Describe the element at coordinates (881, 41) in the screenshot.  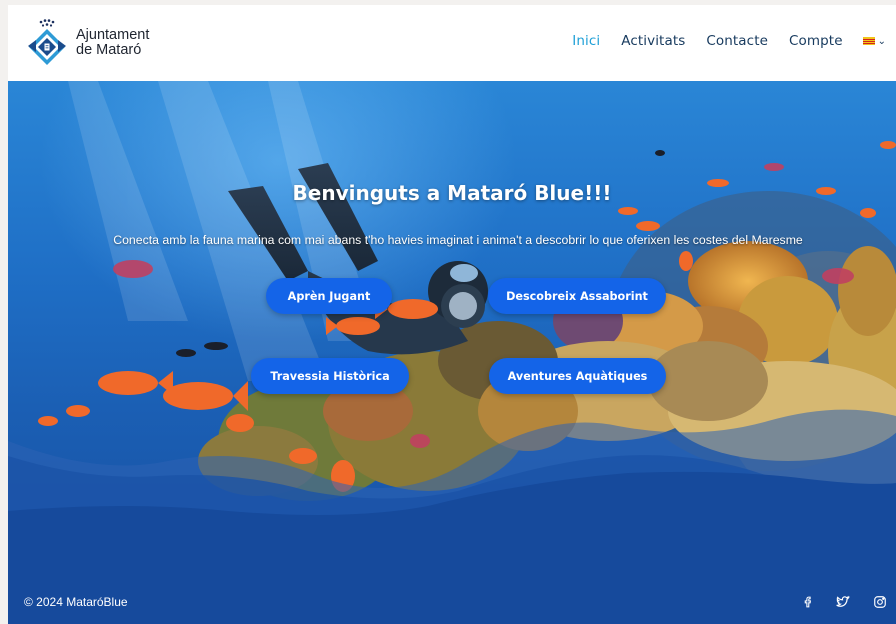
I see `chevron-down-icon: ⌄` at that location.